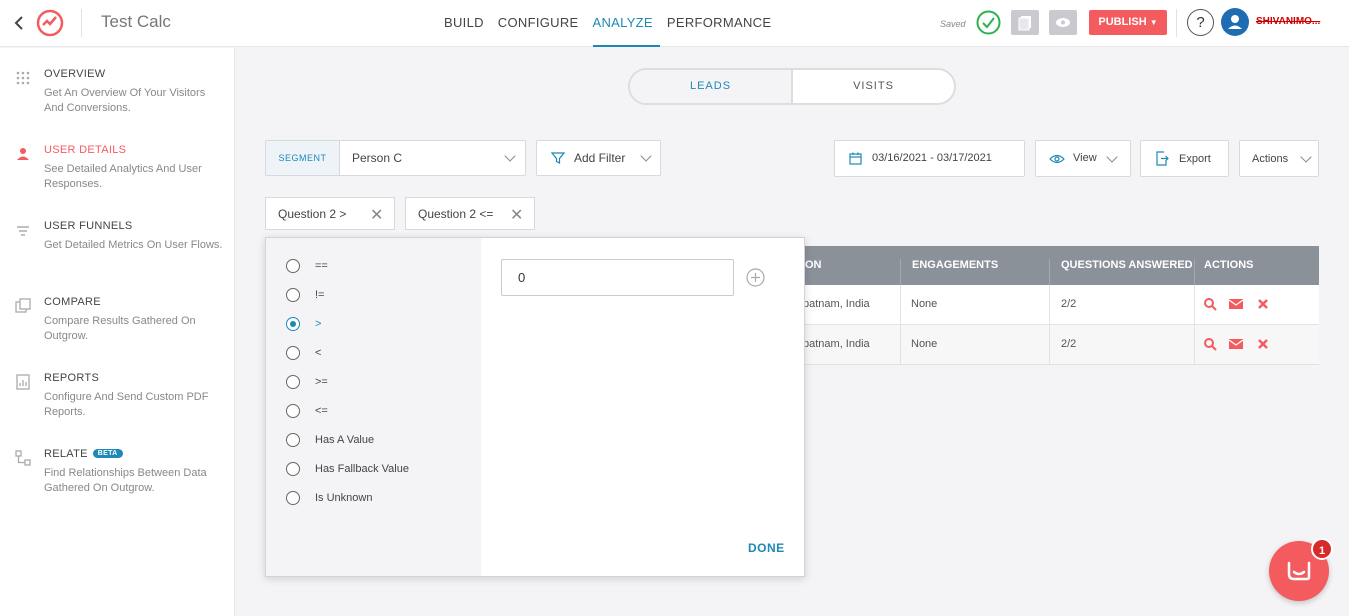  Describe the element at coordinates (955, 265) in the screenshot. I see `column-header-engagements: ENGAGEMENTS` at that location.